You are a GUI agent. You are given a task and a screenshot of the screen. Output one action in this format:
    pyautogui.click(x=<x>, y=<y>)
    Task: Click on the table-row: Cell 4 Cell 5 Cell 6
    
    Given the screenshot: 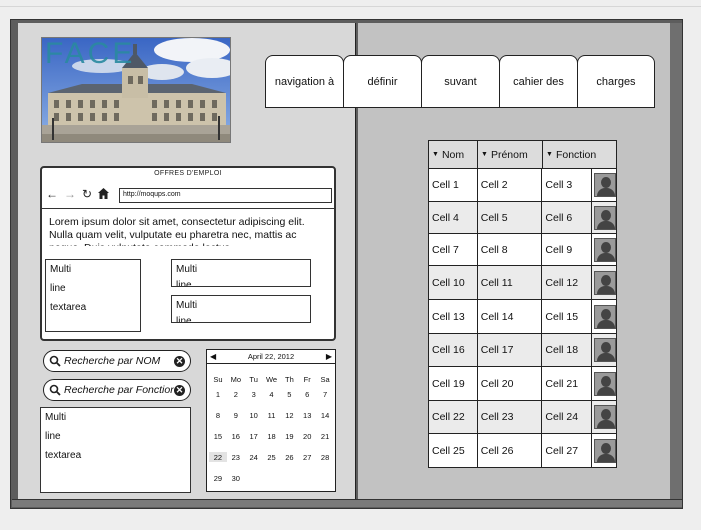 What is the action you would take?
    pyautogui.click(x=522, y=218)
    